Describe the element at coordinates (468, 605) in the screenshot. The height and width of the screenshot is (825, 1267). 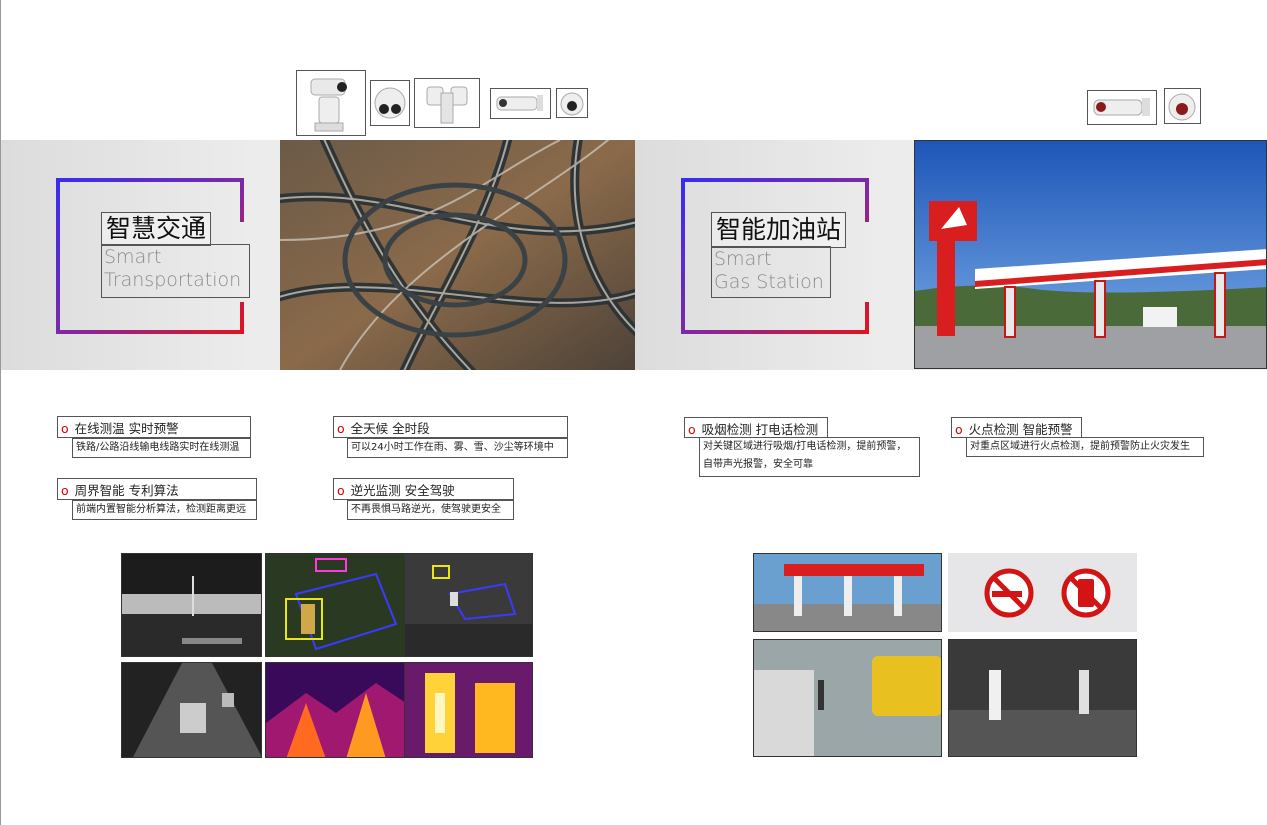
I see `night-parking-detection-image` at that location.